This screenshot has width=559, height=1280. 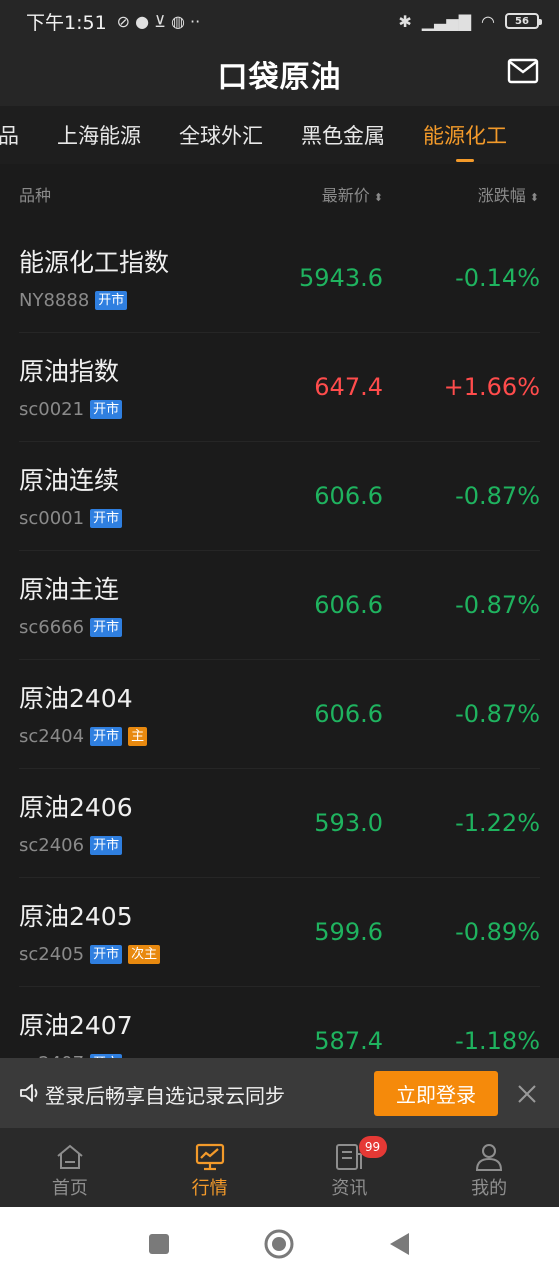 I want to click on price-change-percent: -0.89%, so click(x=497, y=932).